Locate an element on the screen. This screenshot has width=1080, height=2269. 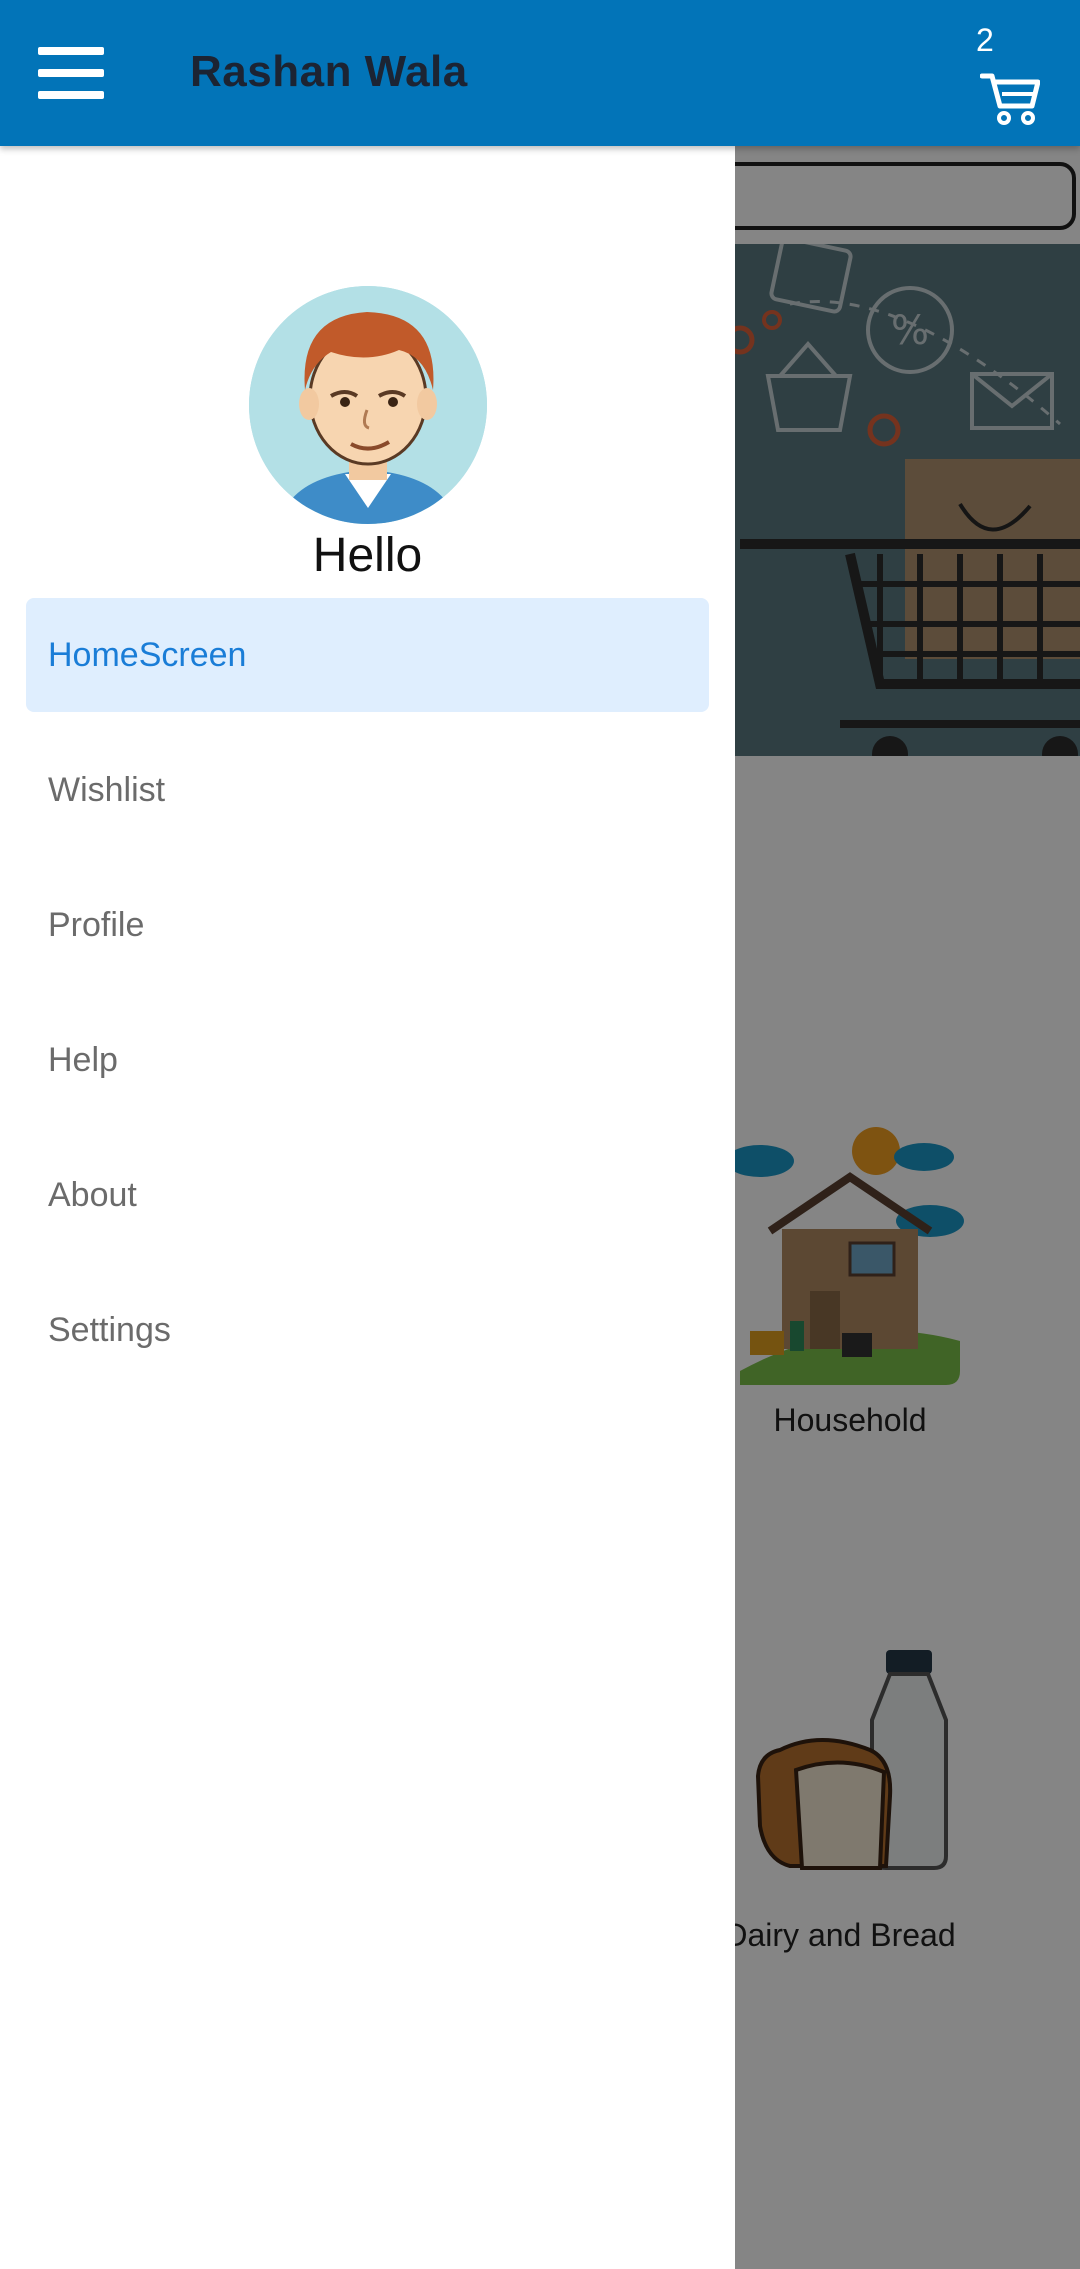
drawer-item-homescreen: HomeScreen is located at coordinates (367, 655).